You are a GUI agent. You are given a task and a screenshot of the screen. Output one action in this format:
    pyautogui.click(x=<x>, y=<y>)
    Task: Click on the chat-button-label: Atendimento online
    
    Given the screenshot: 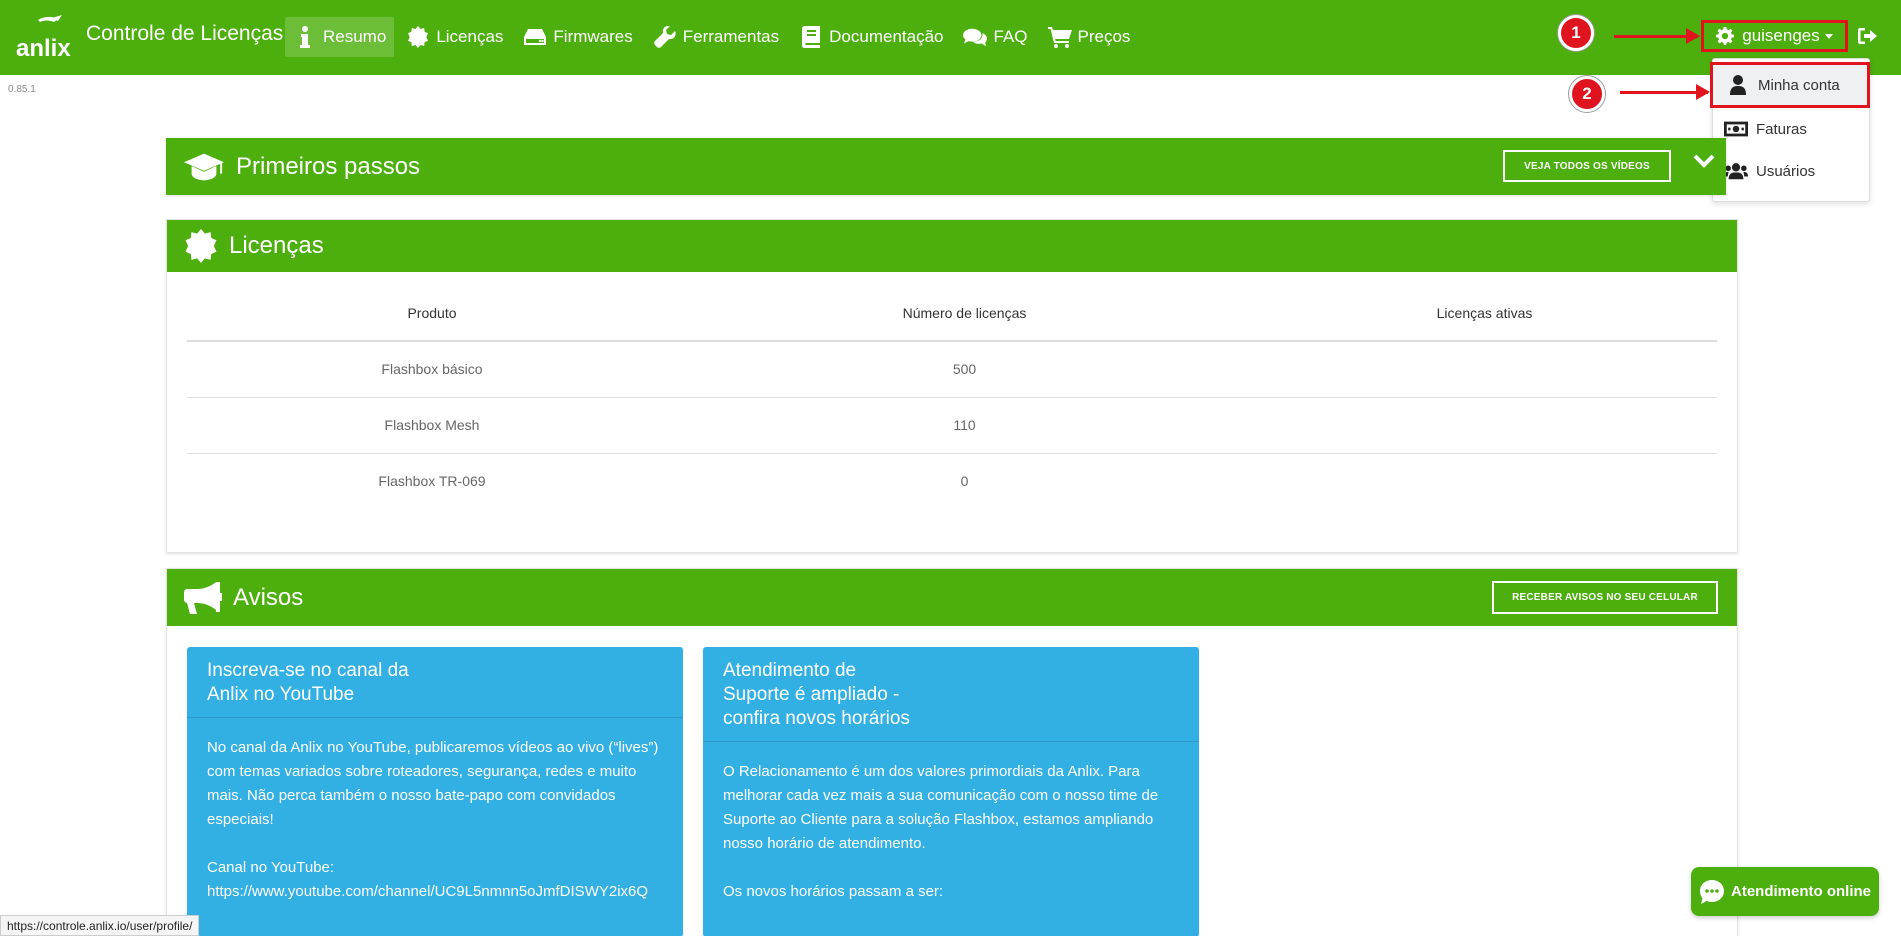 What is the action you would take?
    pyautogui.click(x=1801, y=891)
    